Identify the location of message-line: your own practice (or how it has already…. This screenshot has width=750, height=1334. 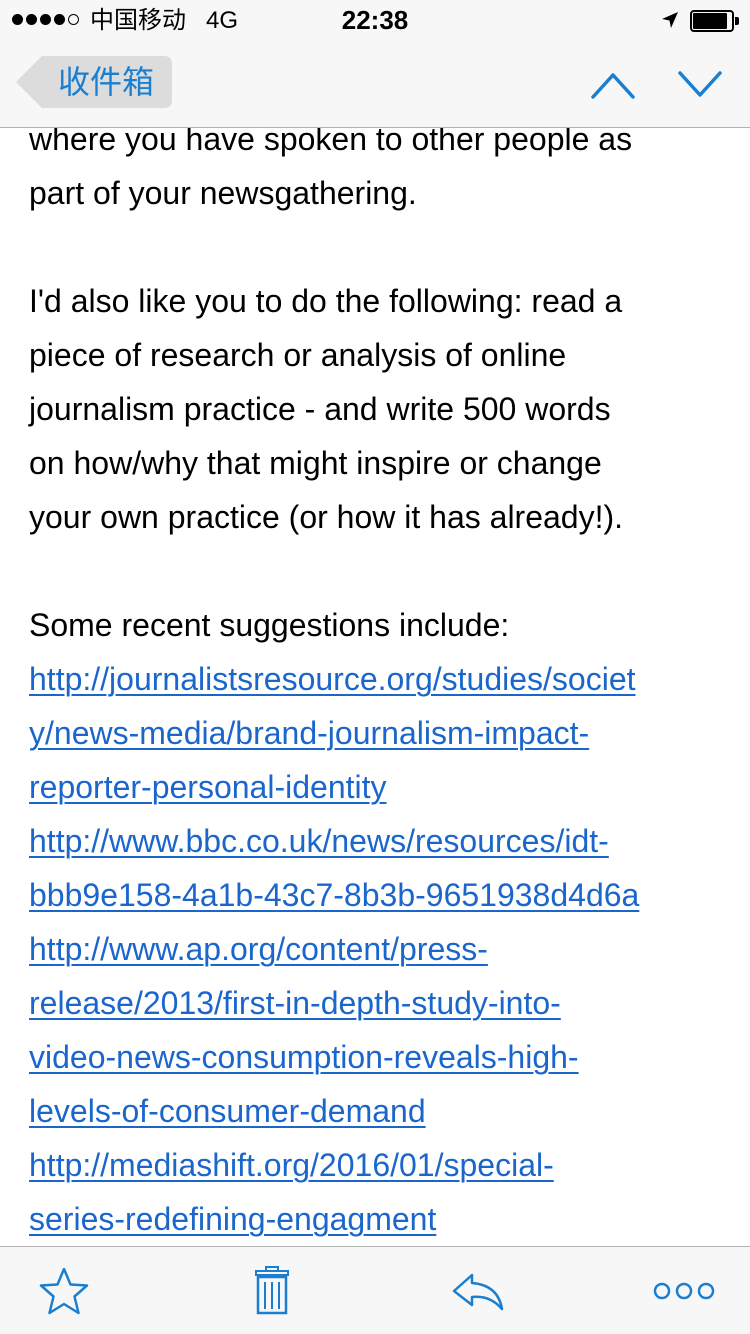
(326, 517).